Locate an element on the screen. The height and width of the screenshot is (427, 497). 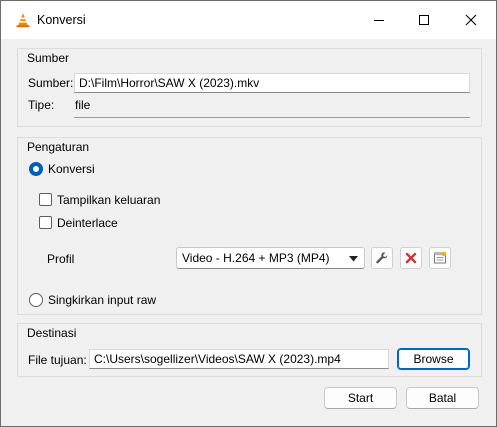
cancel-button: Batal is located at coordinates (442, 398).